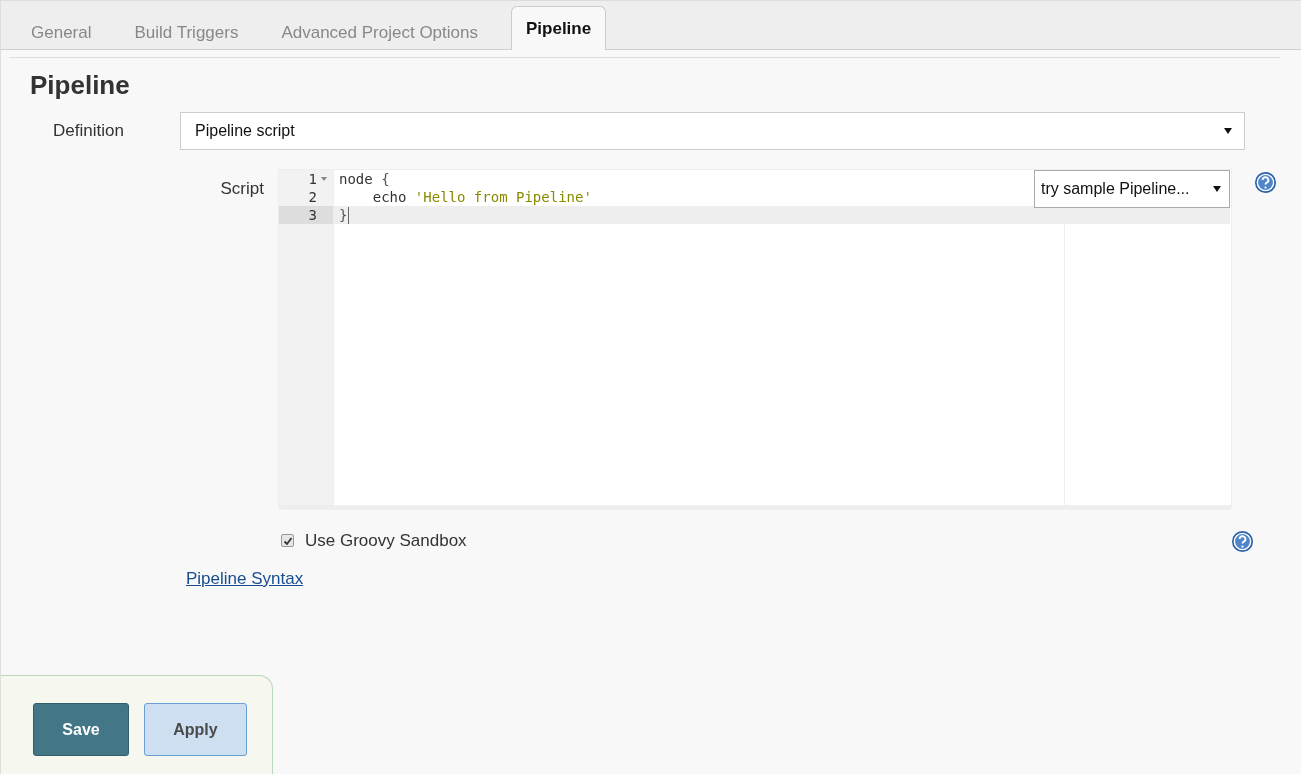  What do you see at coordinates (344, 215) in the screenshot?
I see `code-line: }` at bounding box center [344, 215].